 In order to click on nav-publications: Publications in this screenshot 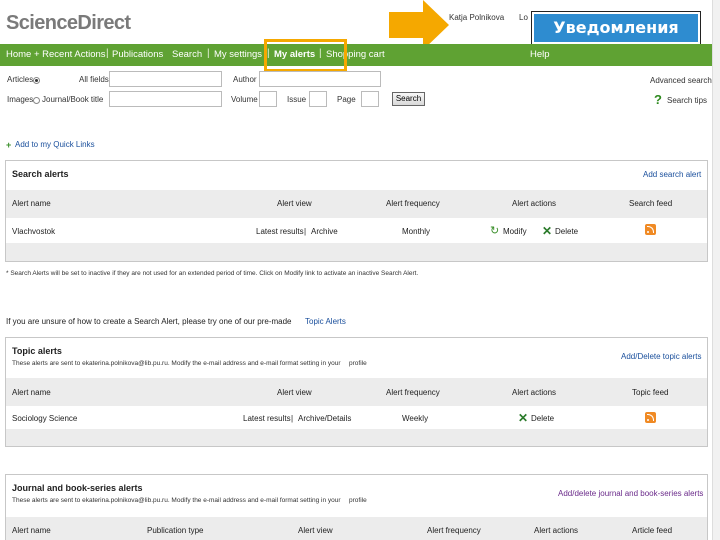, I will do `click(137, 54)`.